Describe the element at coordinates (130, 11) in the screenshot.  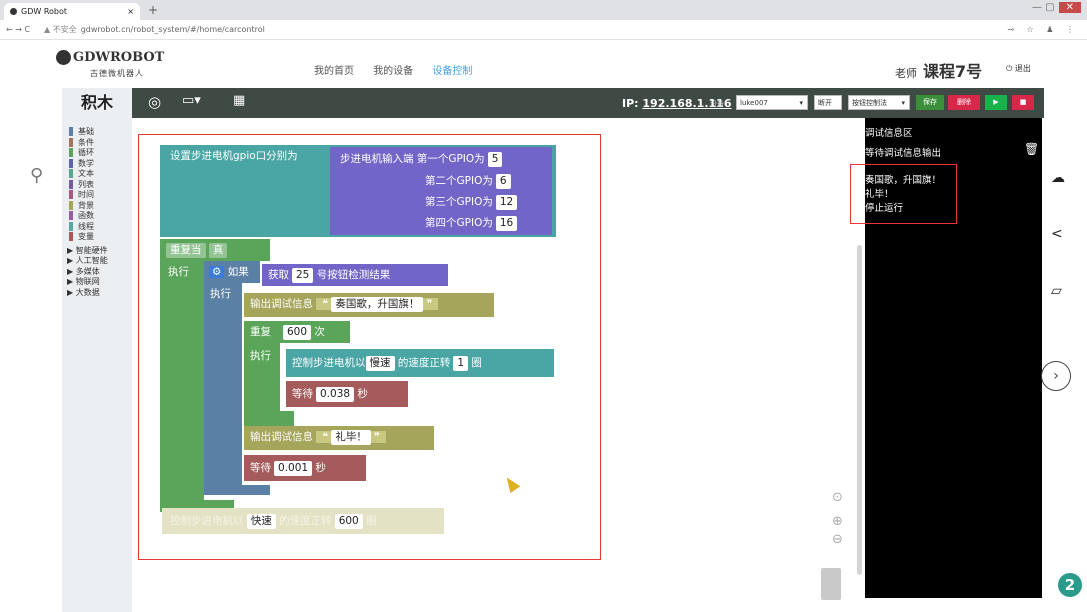
I see `tab-close-icon: ×` at that location.